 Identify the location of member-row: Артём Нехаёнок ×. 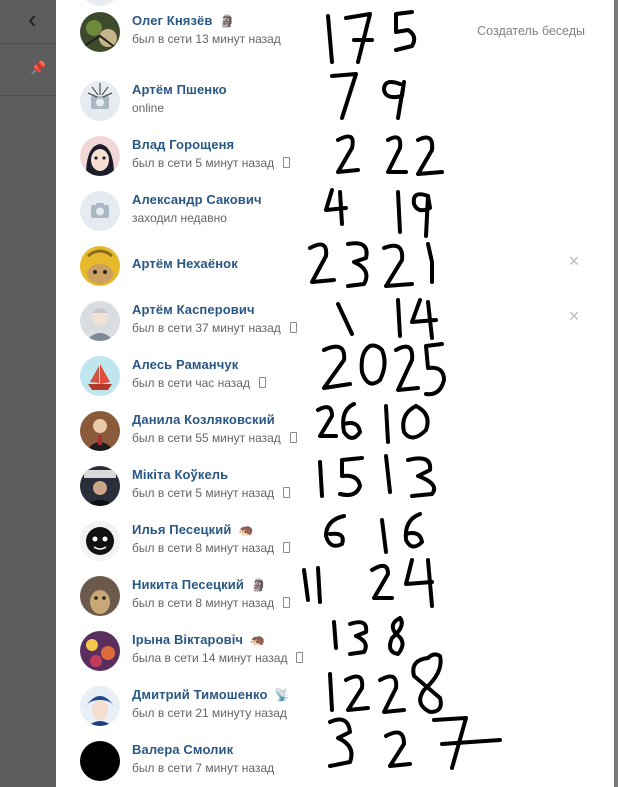
(335, 261).